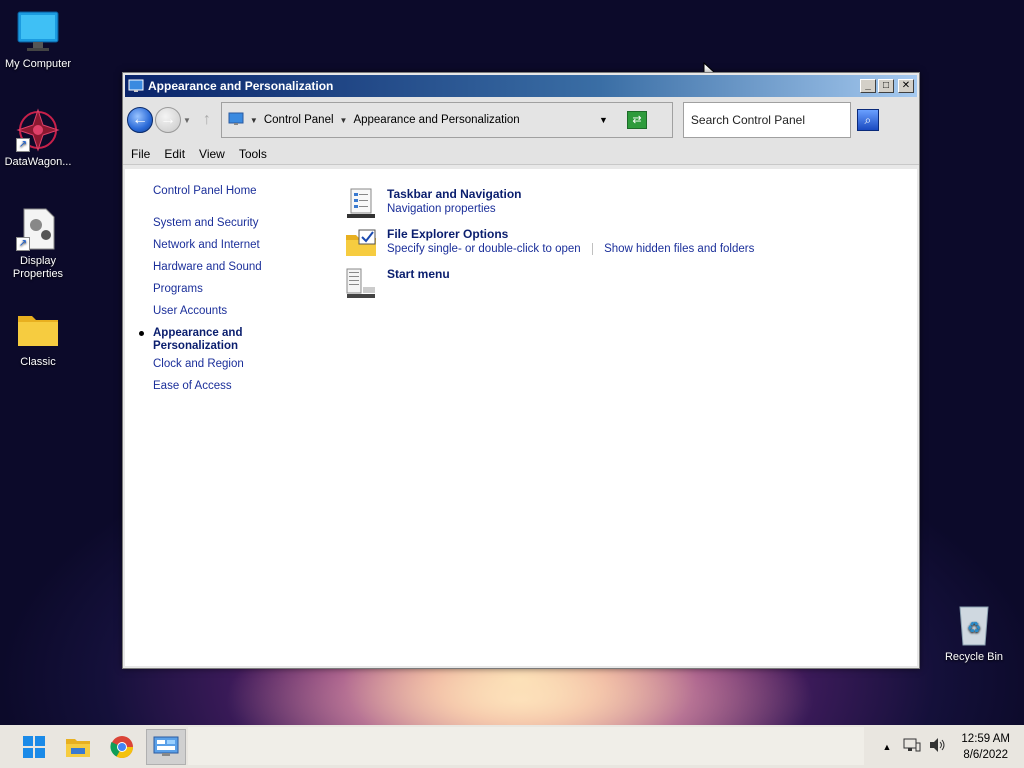 This screenshot has height=768, width=1024. I want to click on minimize-button: _, so click(868, 86).